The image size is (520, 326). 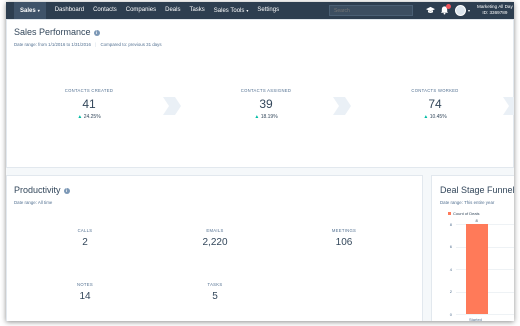 What do you see at coordinates (485, 314) in the screenshot?
I see `gridline` at bounding box center [485, 314].